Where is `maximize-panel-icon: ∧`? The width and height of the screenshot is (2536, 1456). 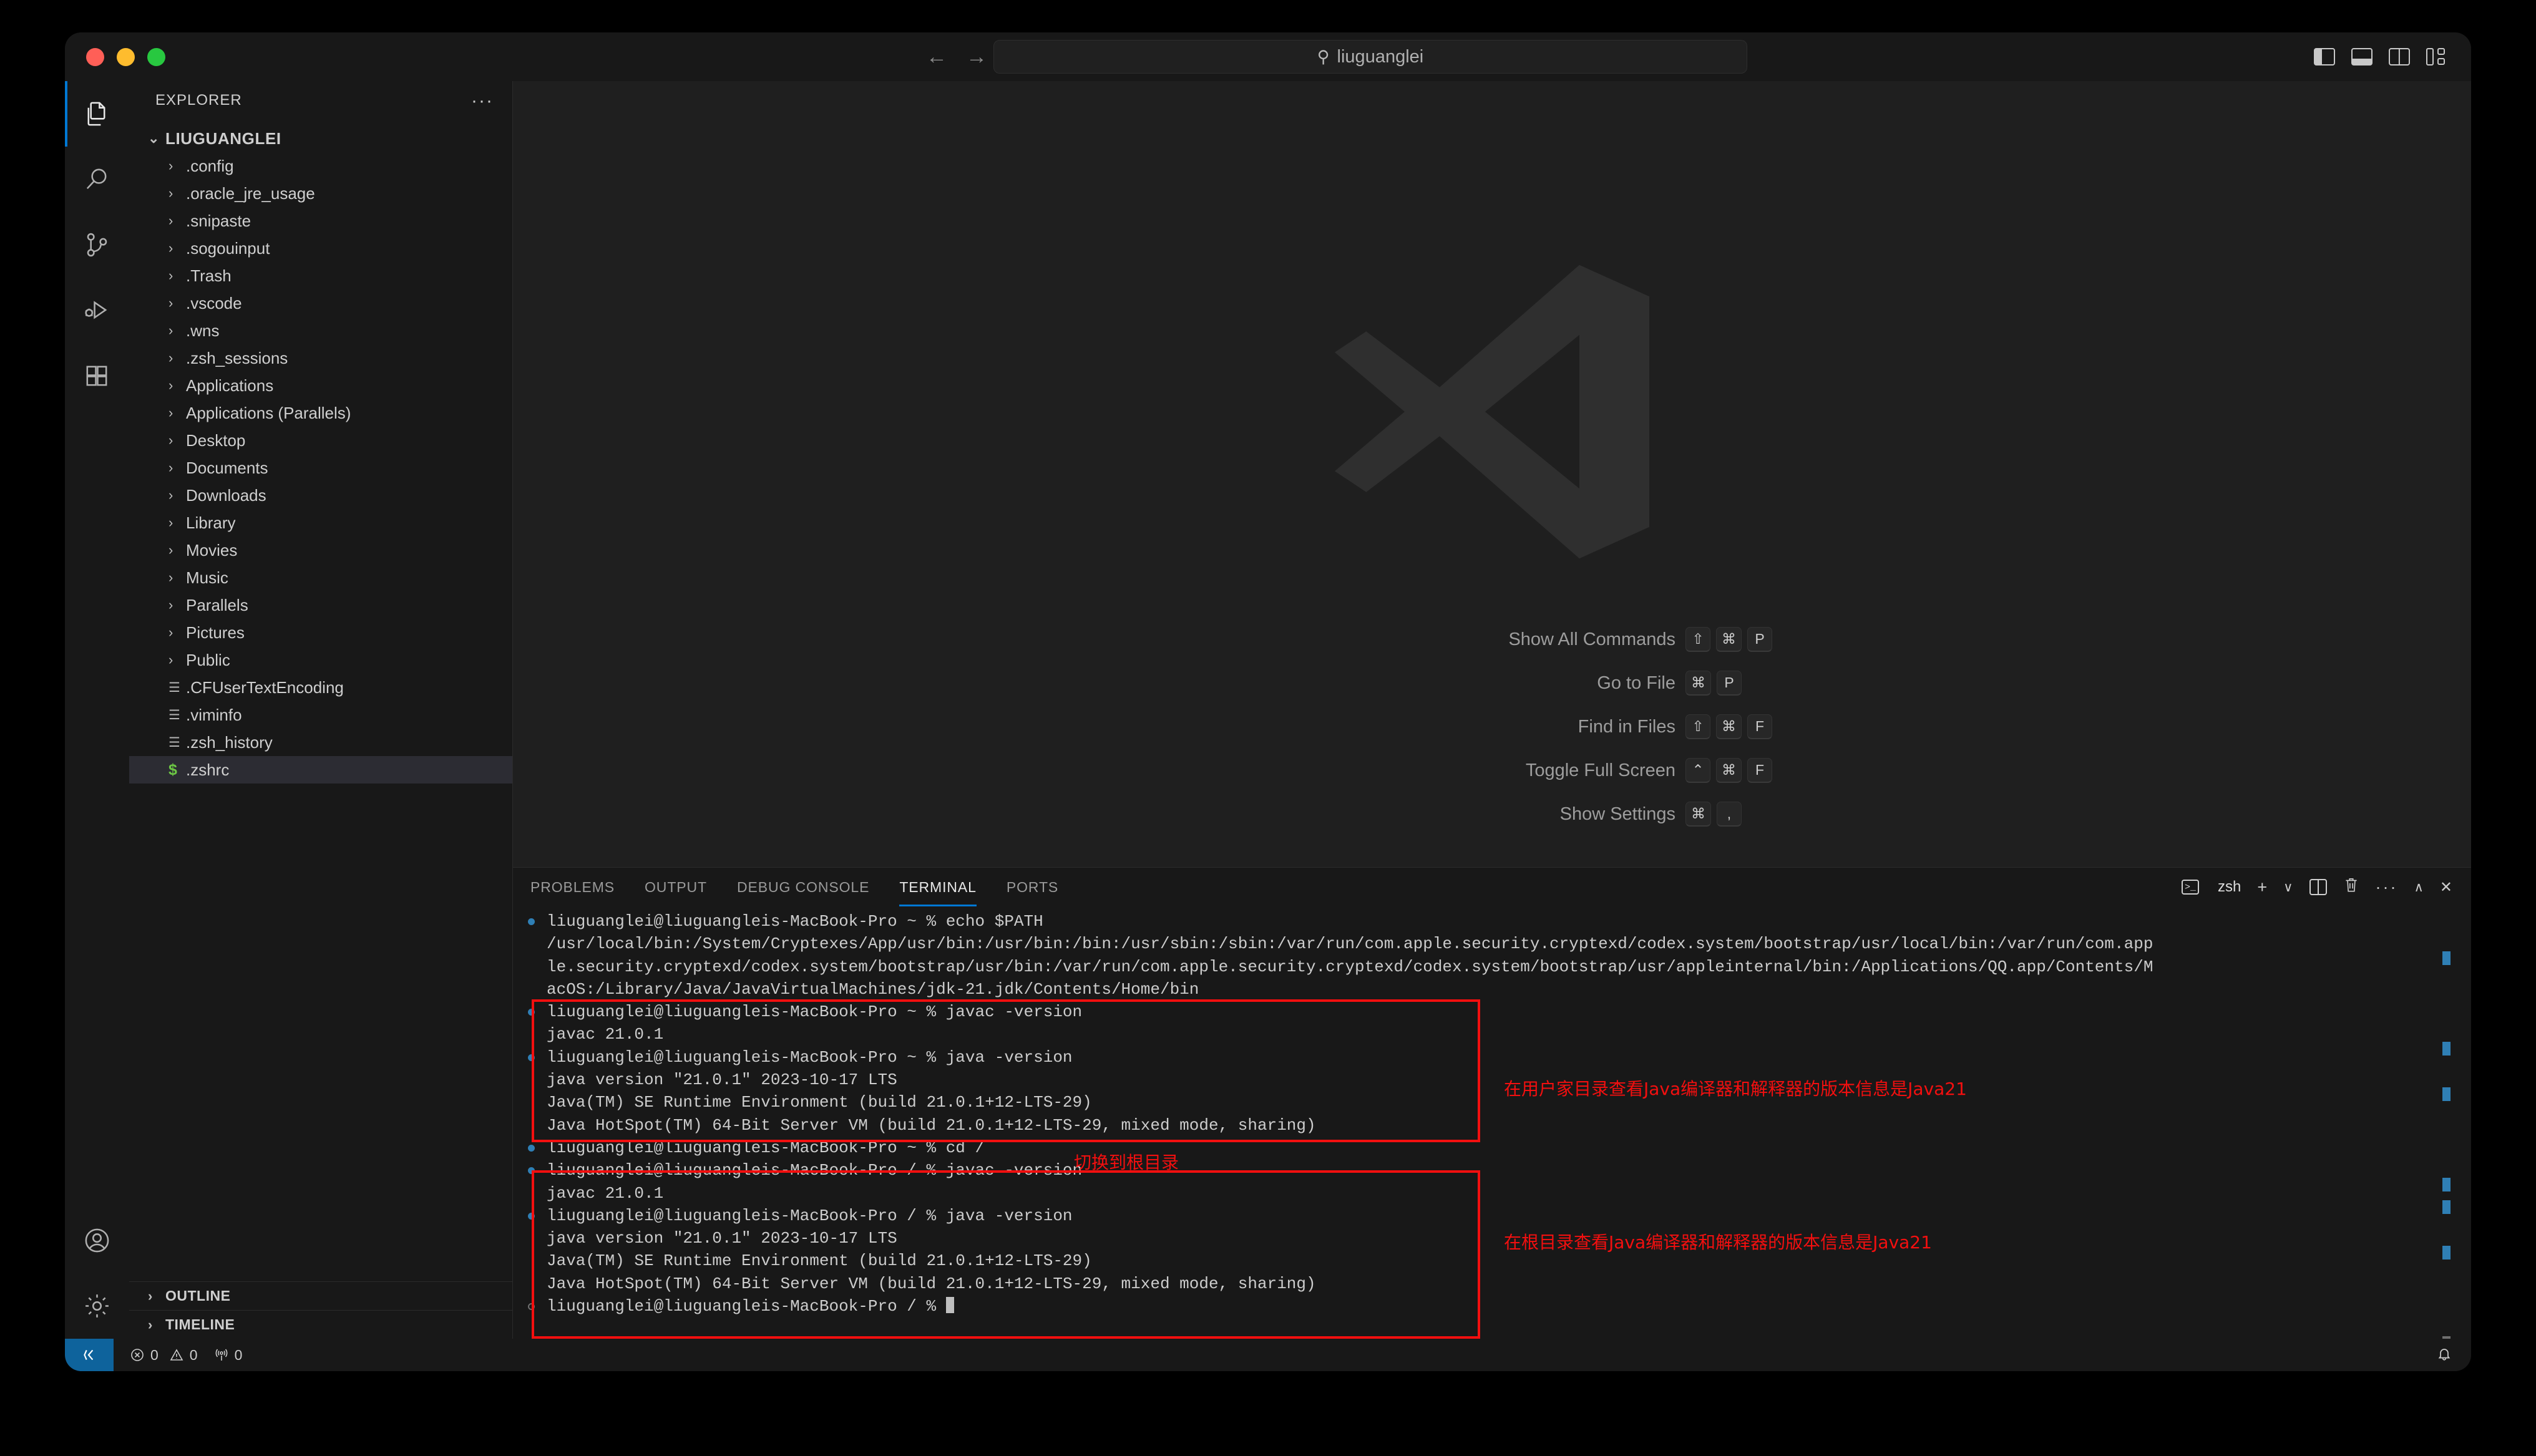 maximize-panel-icon: ∧ is located at coordinates (2419, 888).